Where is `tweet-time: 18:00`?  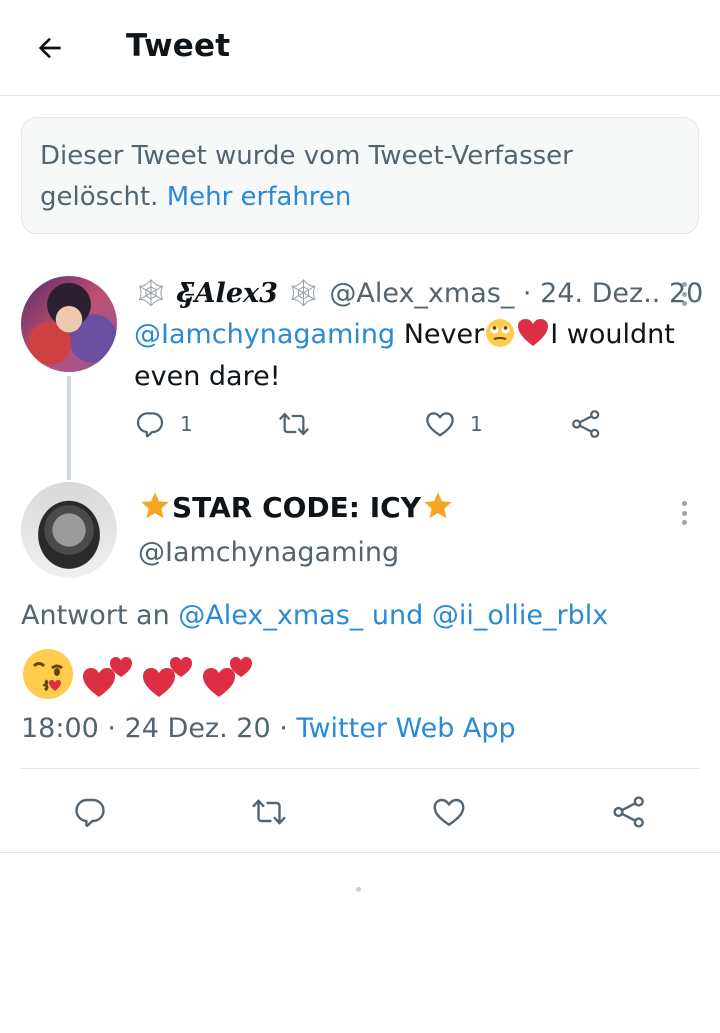 tweet-time: 18:00 is located at coordinates (60, 728).